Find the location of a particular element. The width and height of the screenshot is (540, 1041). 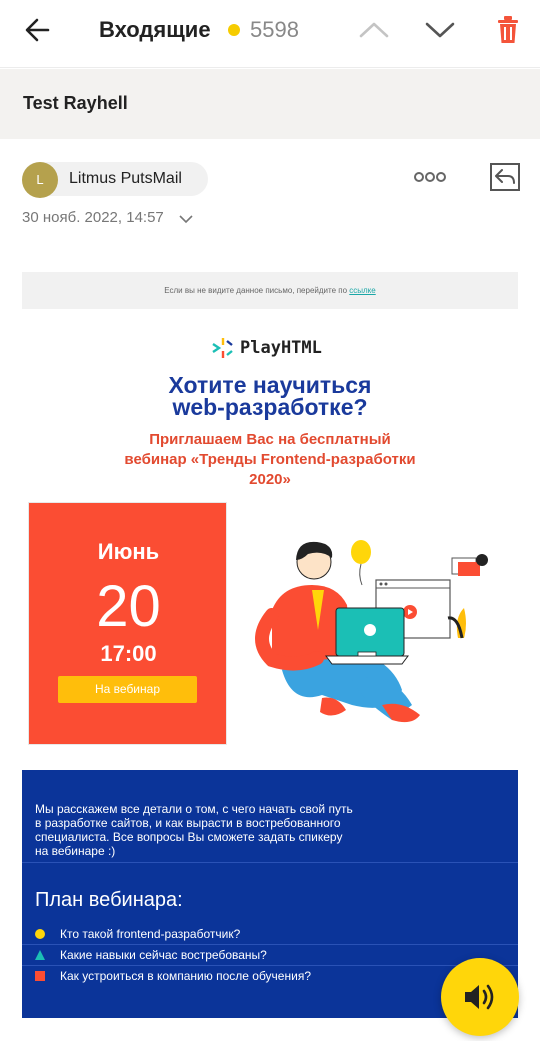

plan-title: План вебинара: is located at coordinates (109, 900).